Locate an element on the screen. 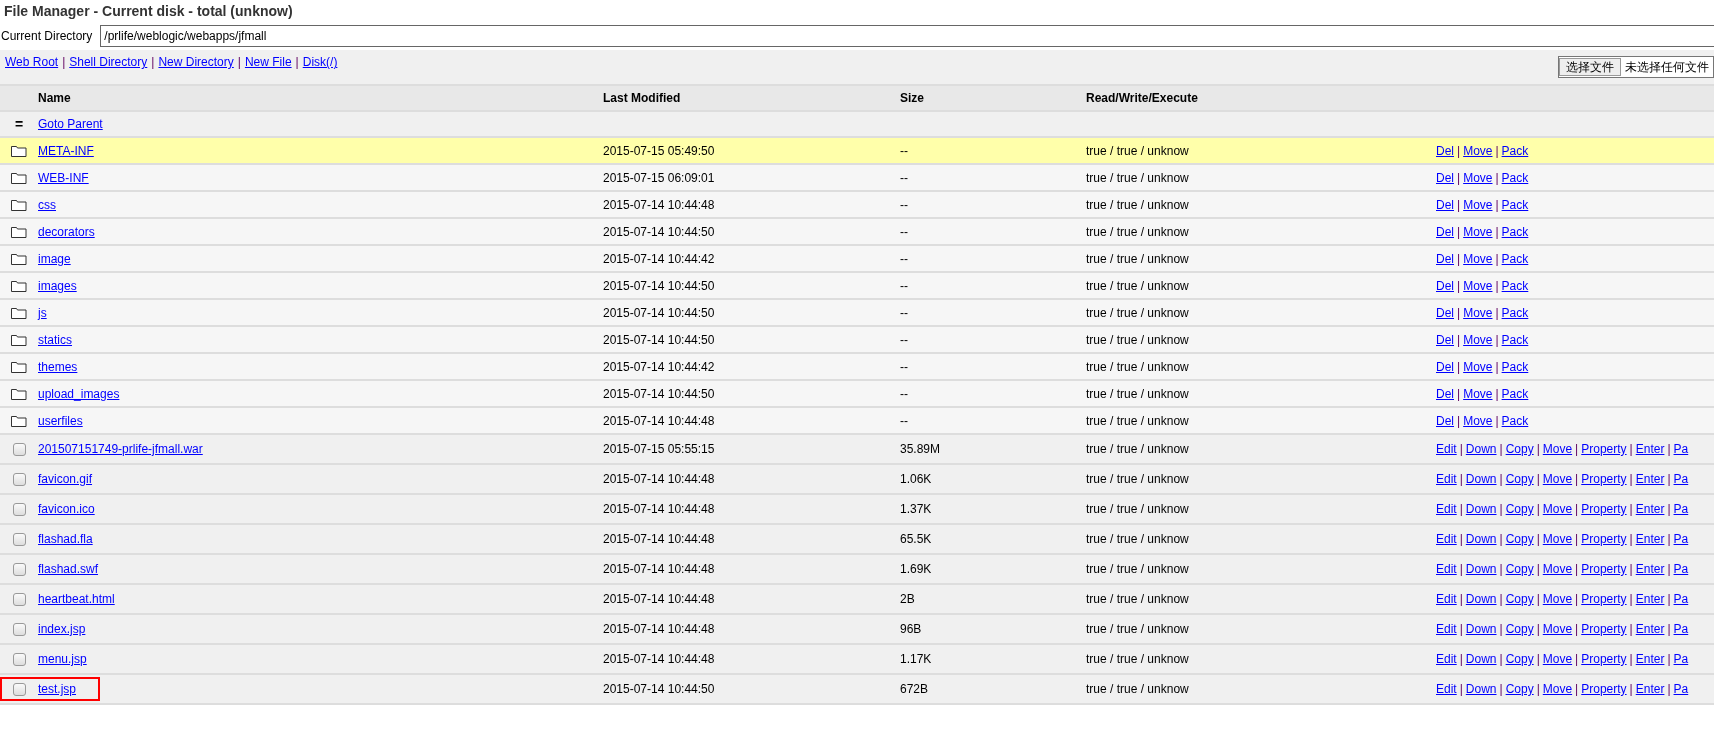 The image size is (1714, 732). file-link: css is located at coordinates (47, 204).